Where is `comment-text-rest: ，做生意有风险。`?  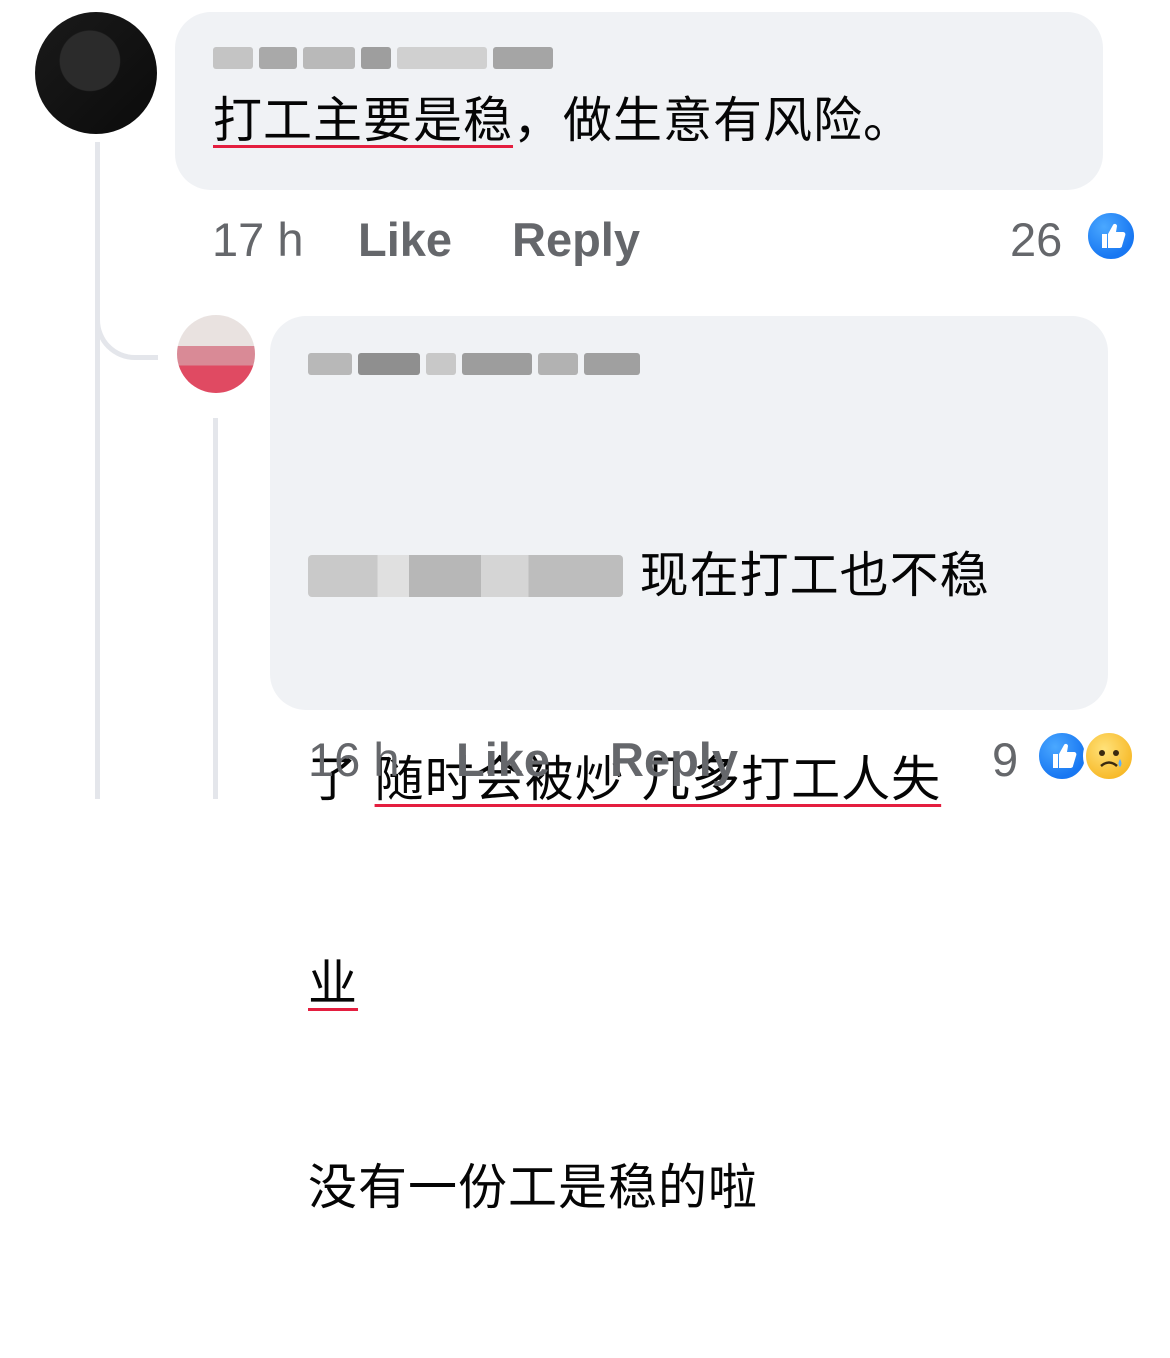 comment-text-rest: ，做生意有风险。 is located at coordinates (713, 120).